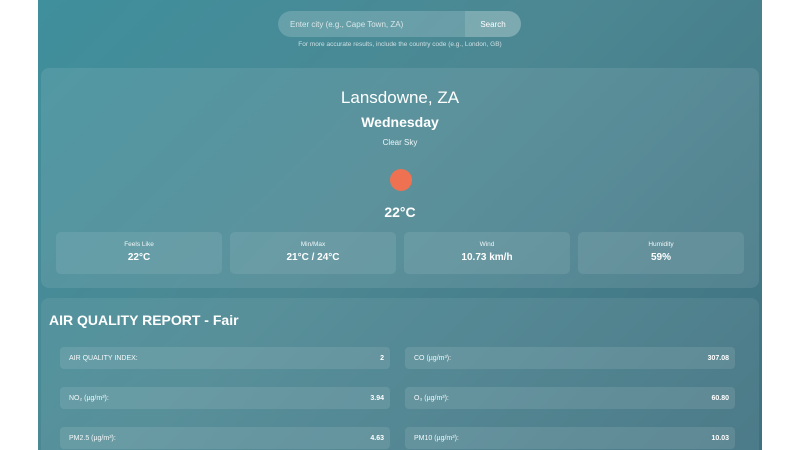  I want to click on aq-label: PM2.5 (µg/m³):, so click(92, 438).